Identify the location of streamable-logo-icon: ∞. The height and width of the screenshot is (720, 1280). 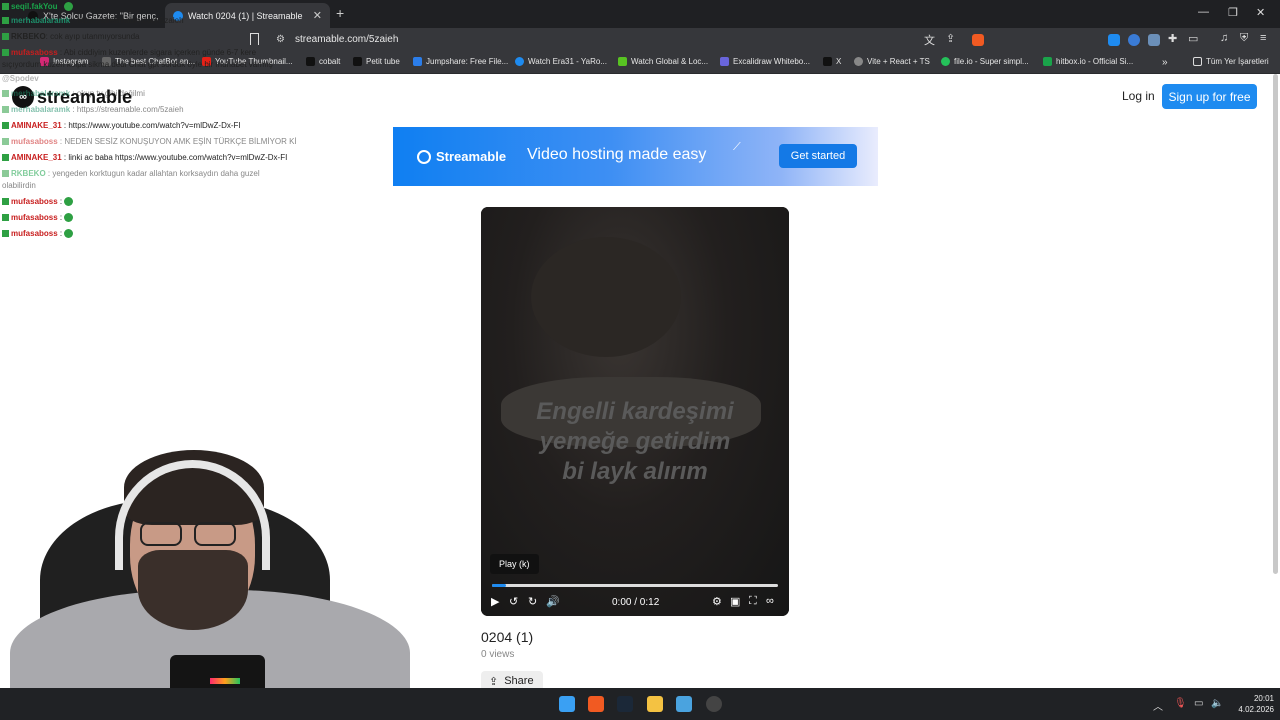
(770, 601).